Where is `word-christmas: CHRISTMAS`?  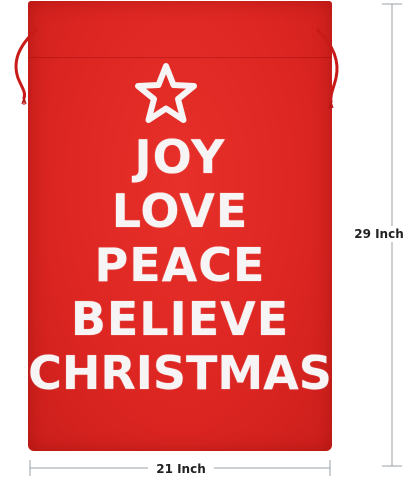
word-christmas: CHRISTMAS is located at coordinates (180, 373).